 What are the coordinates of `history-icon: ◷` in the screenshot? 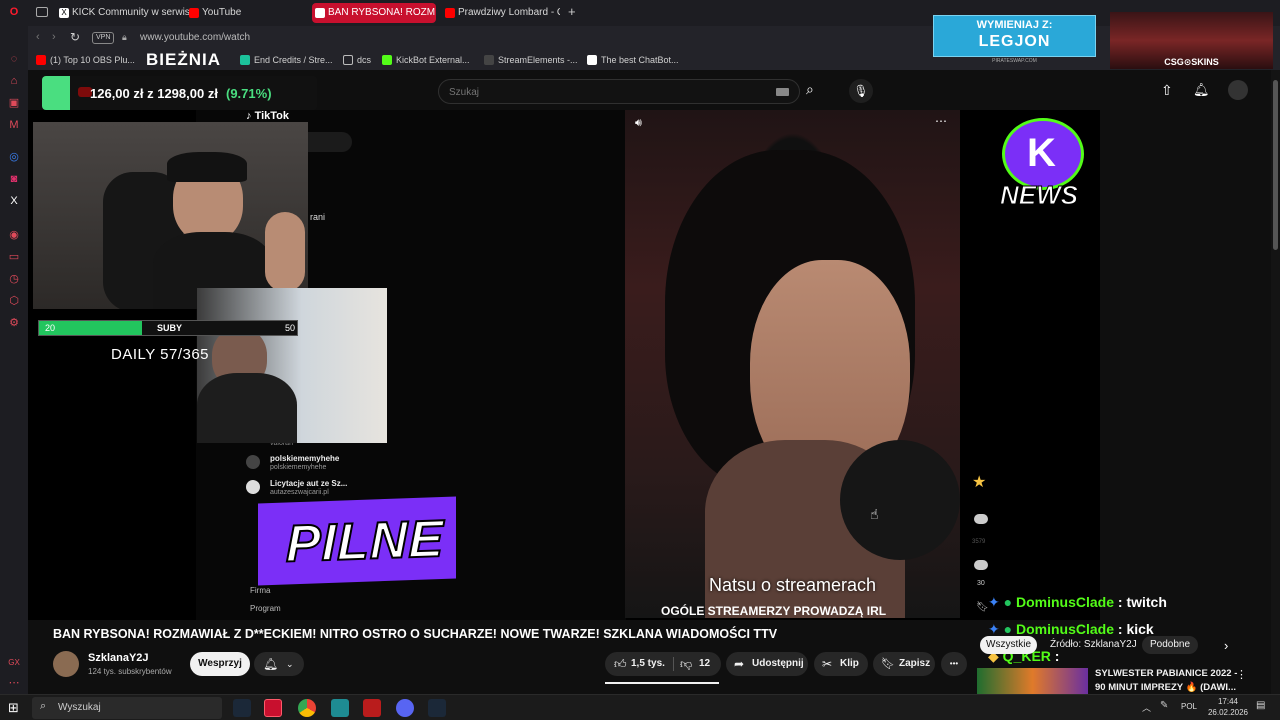 It's located at (14, 279).